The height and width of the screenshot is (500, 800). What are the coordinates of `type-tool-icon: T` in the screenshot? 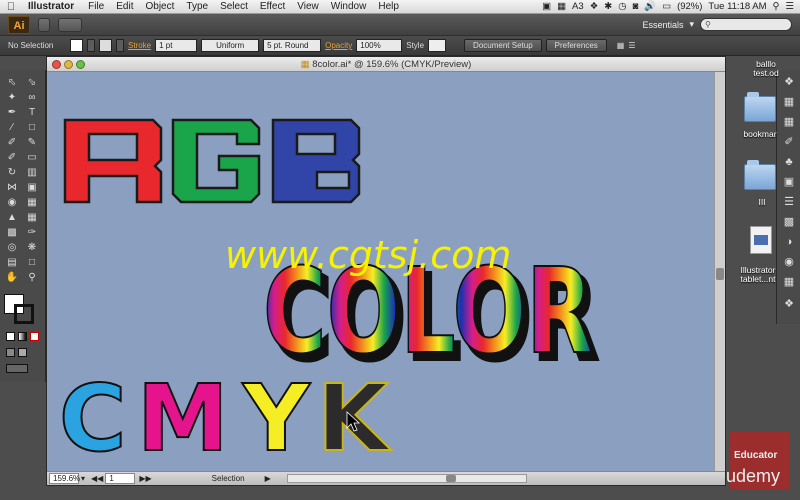 It's located at (32, 112).